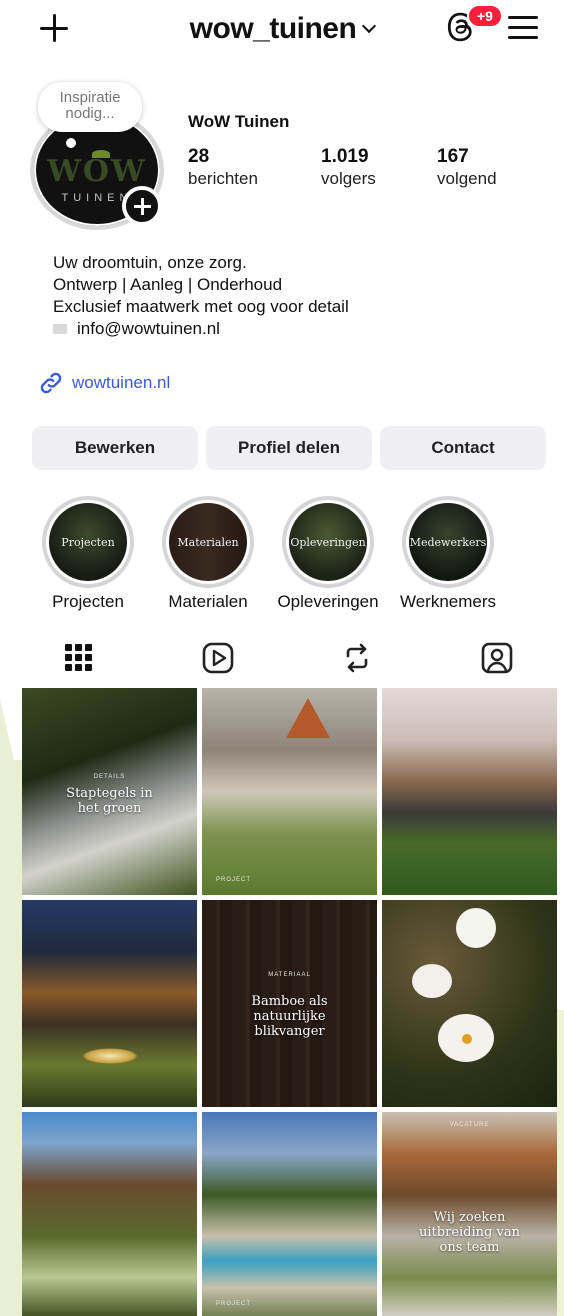 This screenshot has width=564, height=1316. I want to click on stat-posts: 28 berichten, so click(223, 168).